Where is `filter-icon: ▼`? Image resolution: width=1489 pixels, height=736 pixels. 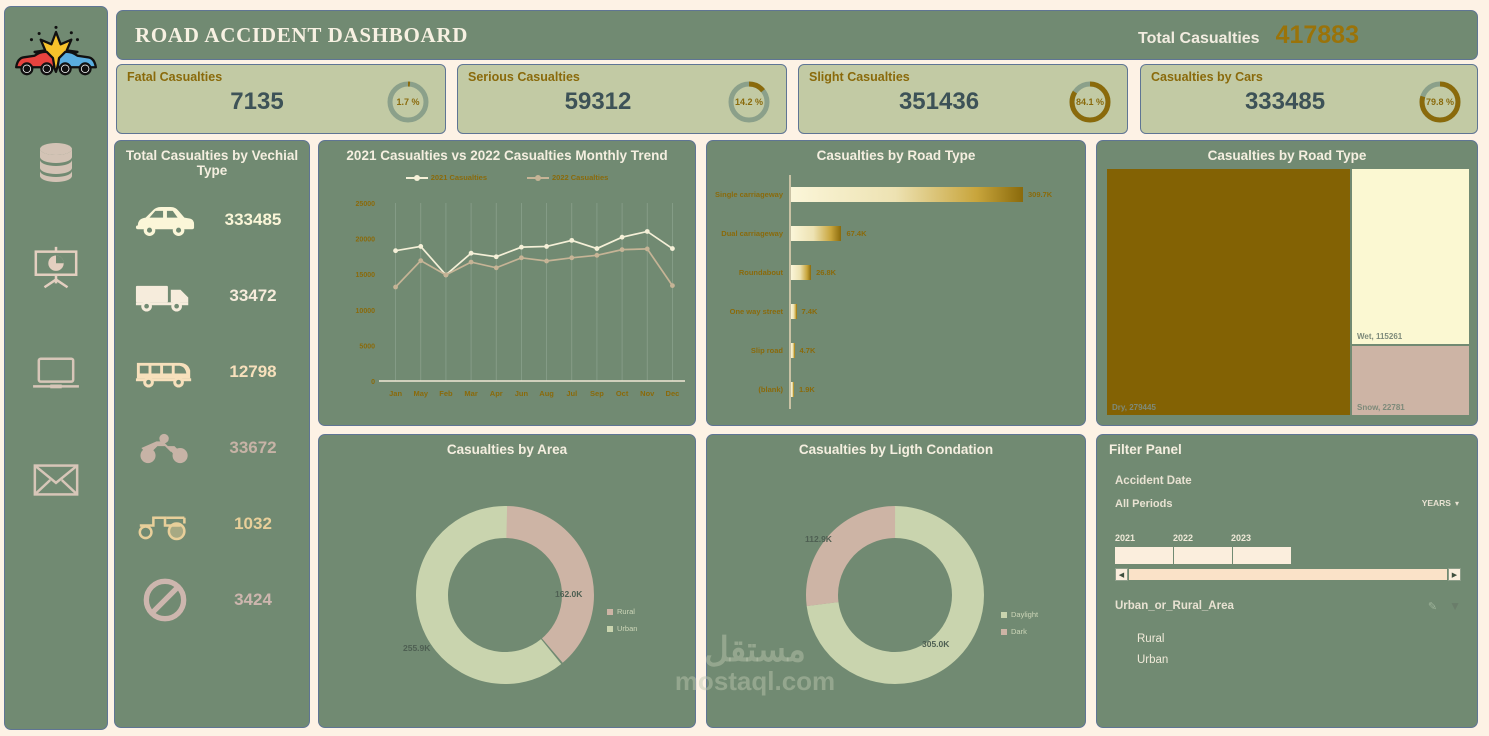
filter-icon: ▼ is located at coordinates (1455, 606).